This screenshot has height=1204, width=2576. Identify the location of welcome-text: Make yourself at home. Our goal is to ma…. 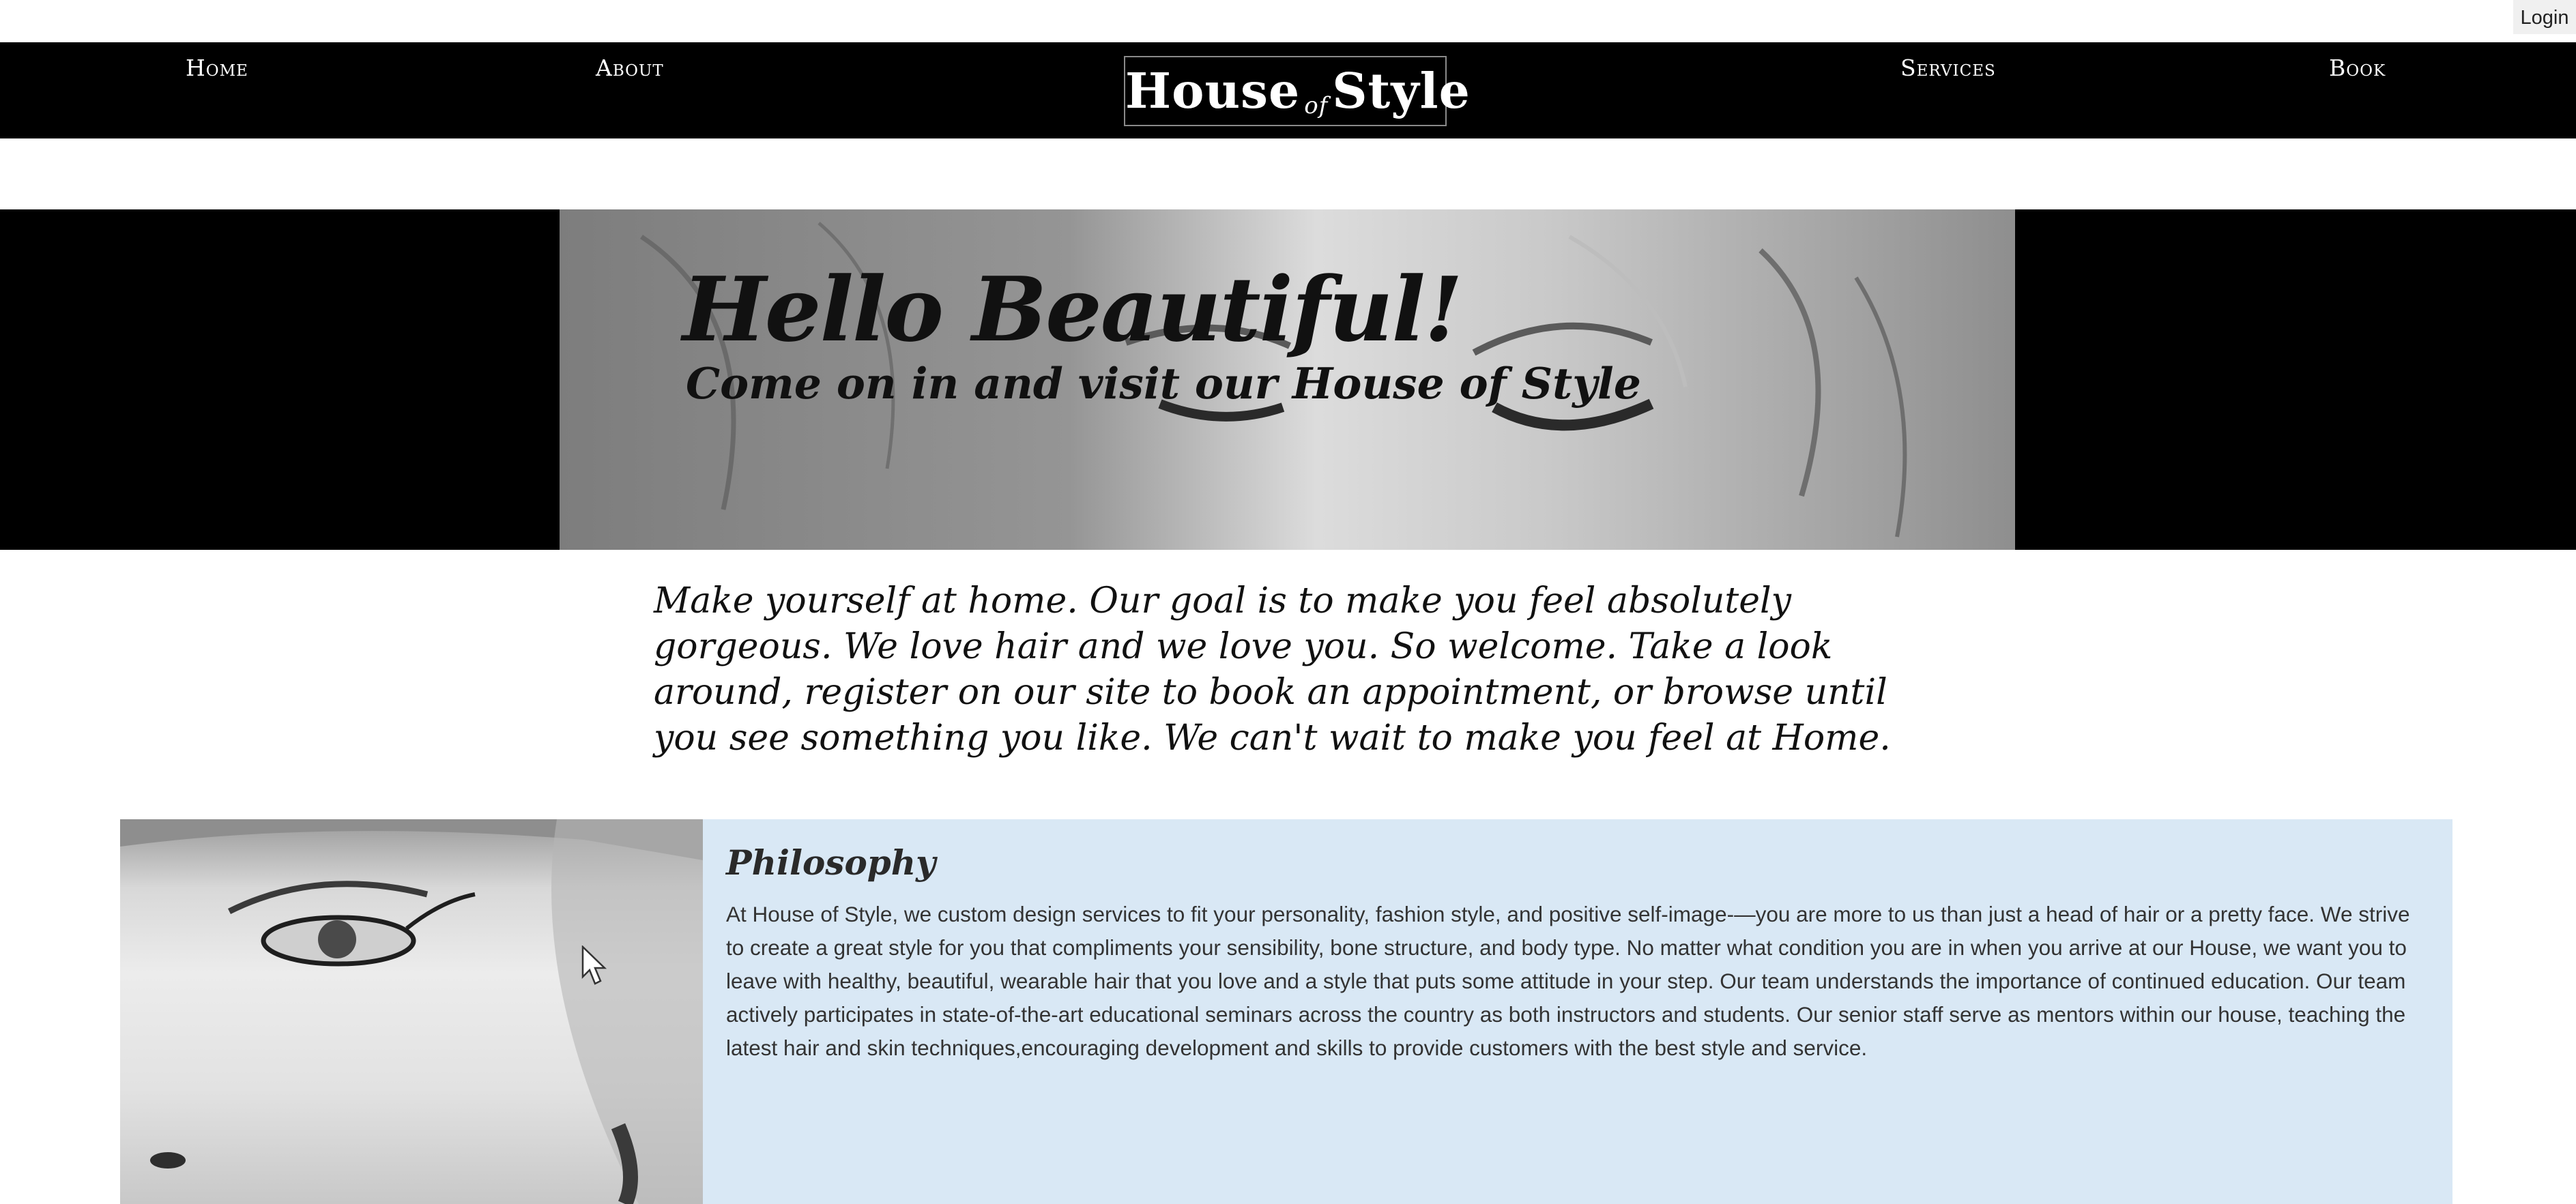
(1272, 670).